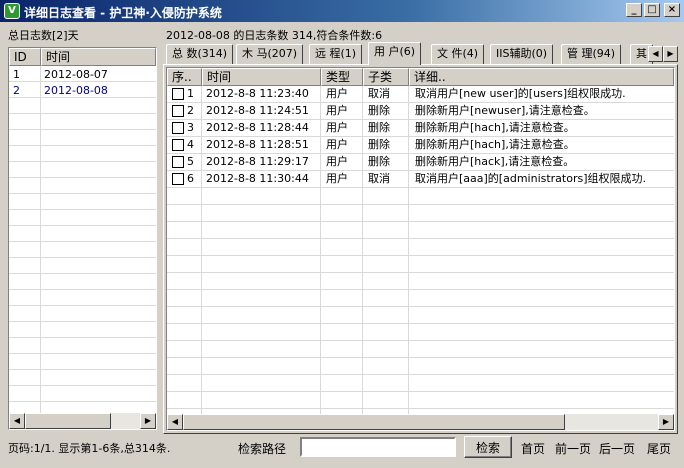  What do you see at coordinates (488, 447) in the screenshot?
I see `search-button: 检索` at bounding box center [488, 447].